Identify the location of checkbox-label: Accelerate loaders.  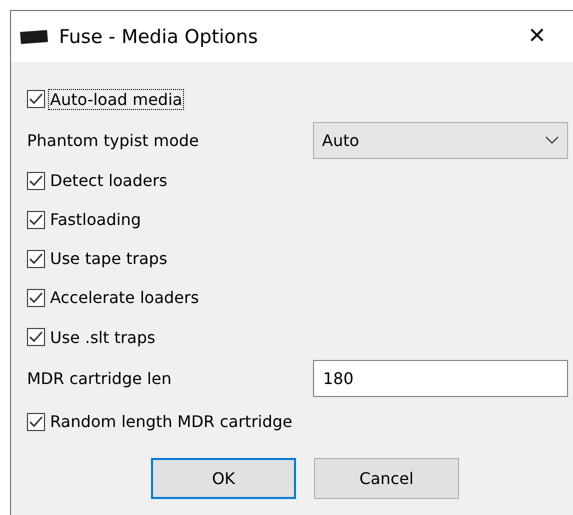
(124, 297).